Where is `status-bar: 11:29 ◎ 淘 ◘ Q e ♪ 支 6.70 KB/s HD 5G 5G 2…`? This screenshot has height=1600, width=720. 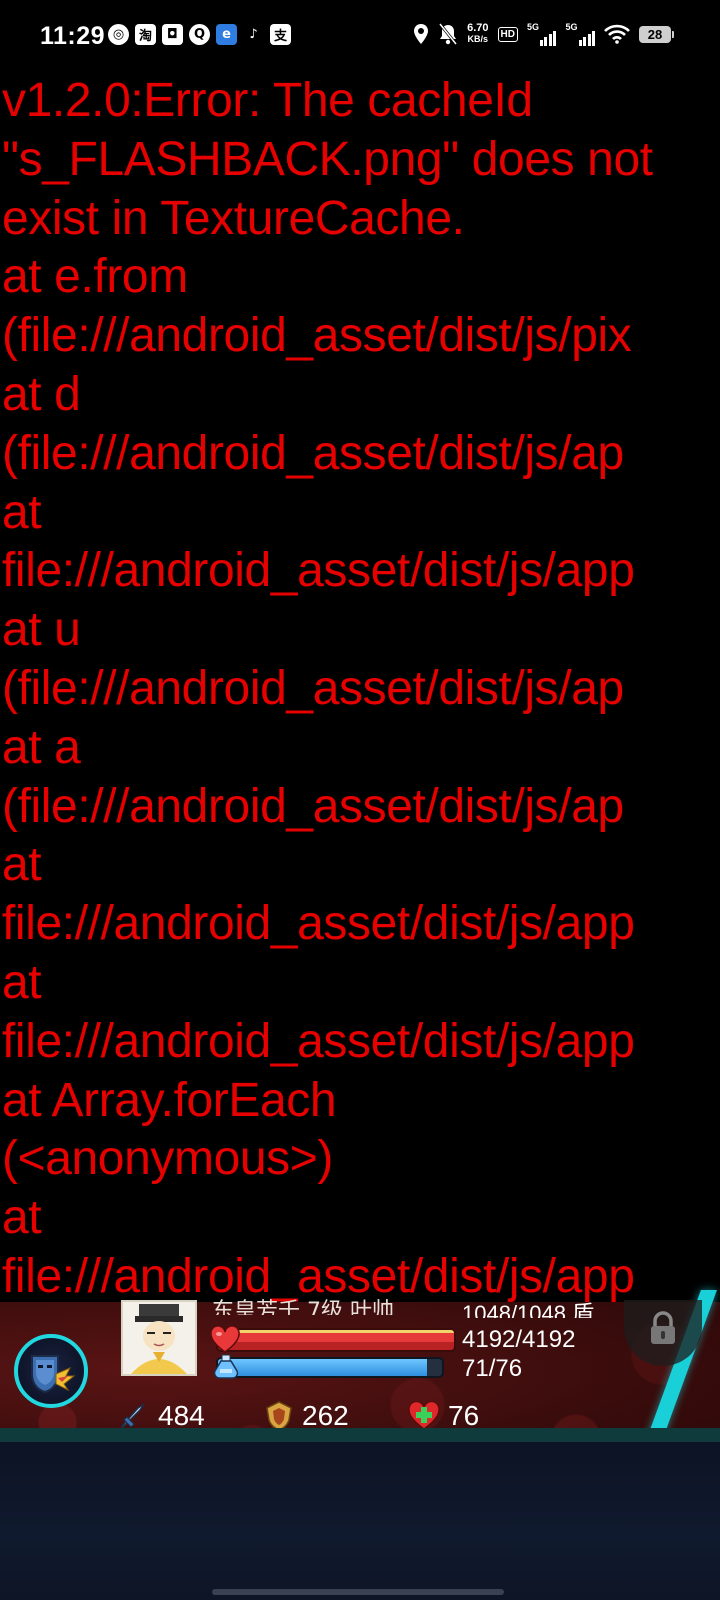
status-bar: 11:29 ◎ 淘 ◘ Q e ♪ 支 6.70 KB/s HD 5G 5G 2… is located at coordinates (360, 39).